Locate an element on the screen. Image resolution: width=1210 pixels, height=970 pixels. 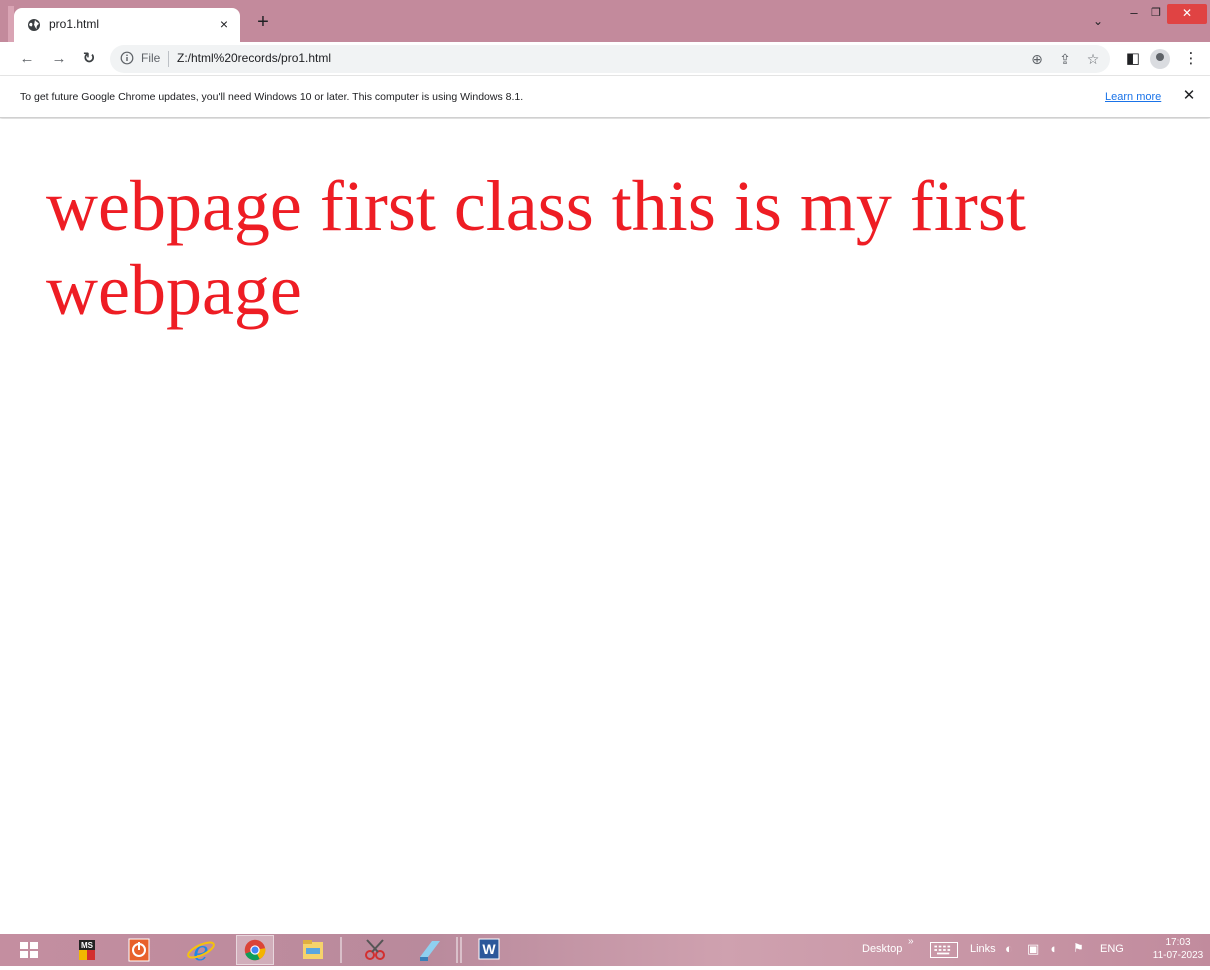
side-panel-icon: ◧ is located at coordinates (1133, 59).